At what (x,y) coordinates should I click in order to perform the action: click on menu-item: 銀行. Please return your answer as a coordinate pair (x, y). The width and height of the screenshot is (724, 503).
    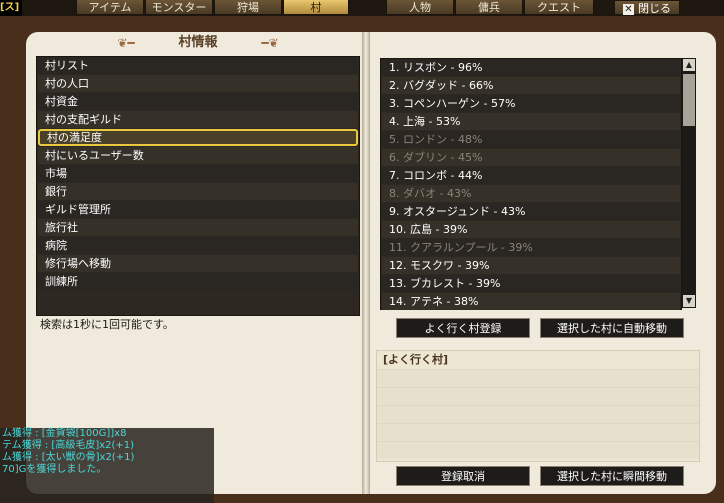
    Looking at the image, I should click on (198, 191).